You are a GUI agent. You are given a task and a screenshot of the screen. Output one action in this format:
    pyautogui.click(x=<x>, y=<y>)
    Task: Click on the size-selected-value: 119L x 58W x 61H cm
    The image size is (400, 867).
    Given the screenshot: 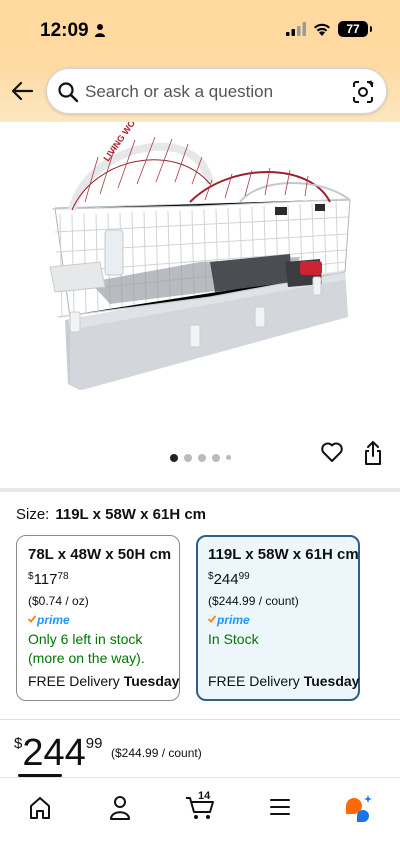 What is the action you would take?
    pyautogui.click(x=131, y=514)
    